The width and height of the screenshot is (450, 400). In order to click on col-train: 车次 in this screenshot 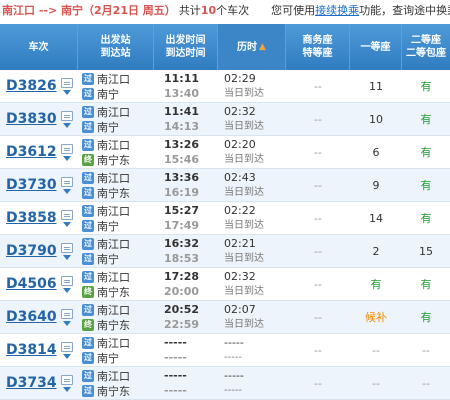, I will do `click(39, 47)`.